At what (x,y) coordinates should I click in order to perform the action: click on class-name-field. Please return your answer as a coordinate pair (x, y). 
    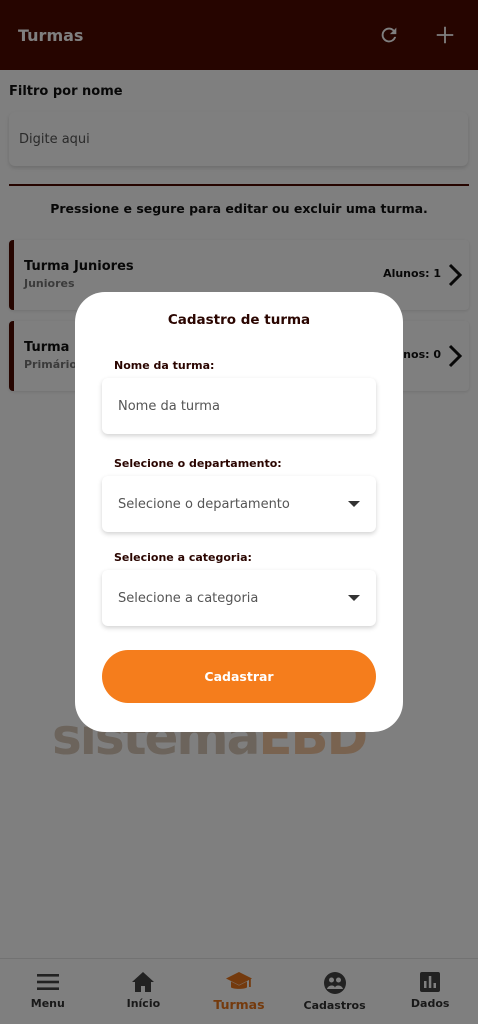
    Looking at the image, I should click on (239, 406).